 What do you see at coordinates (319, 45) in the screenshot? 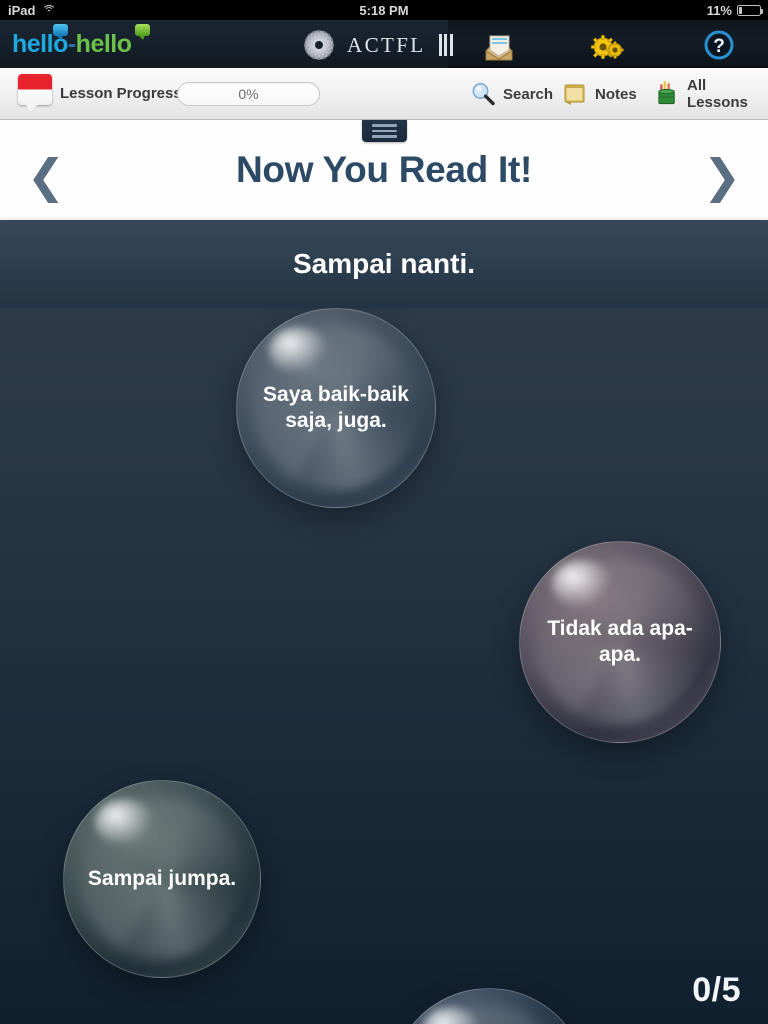
I see `actfl-rosette-icon` at bounding box center [319, 45].